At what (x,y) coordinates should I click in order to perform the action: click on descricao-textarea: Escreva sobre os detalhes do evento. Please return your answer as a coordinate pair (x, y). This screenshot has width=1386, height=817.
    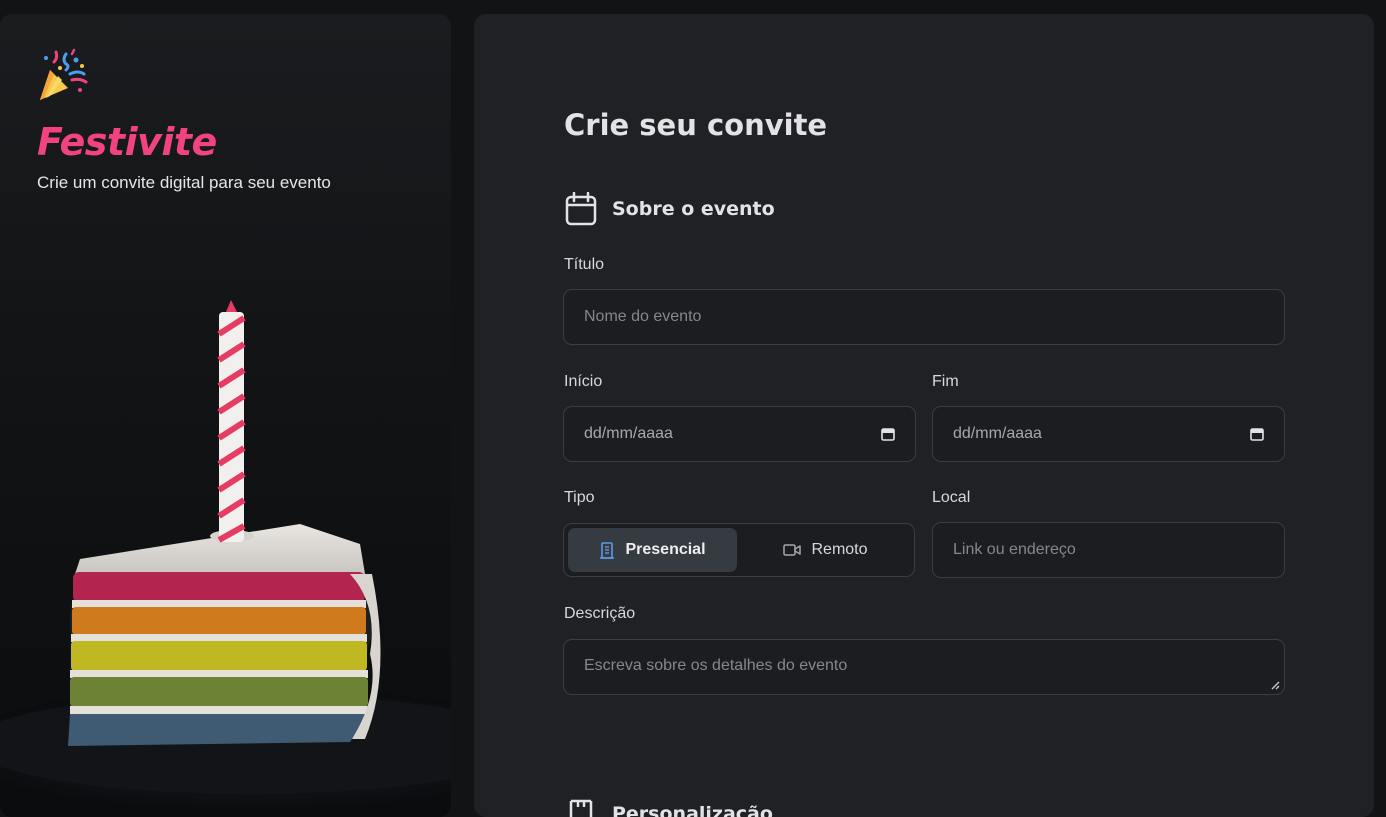
    Looking at the image, I should click on (924, 667).